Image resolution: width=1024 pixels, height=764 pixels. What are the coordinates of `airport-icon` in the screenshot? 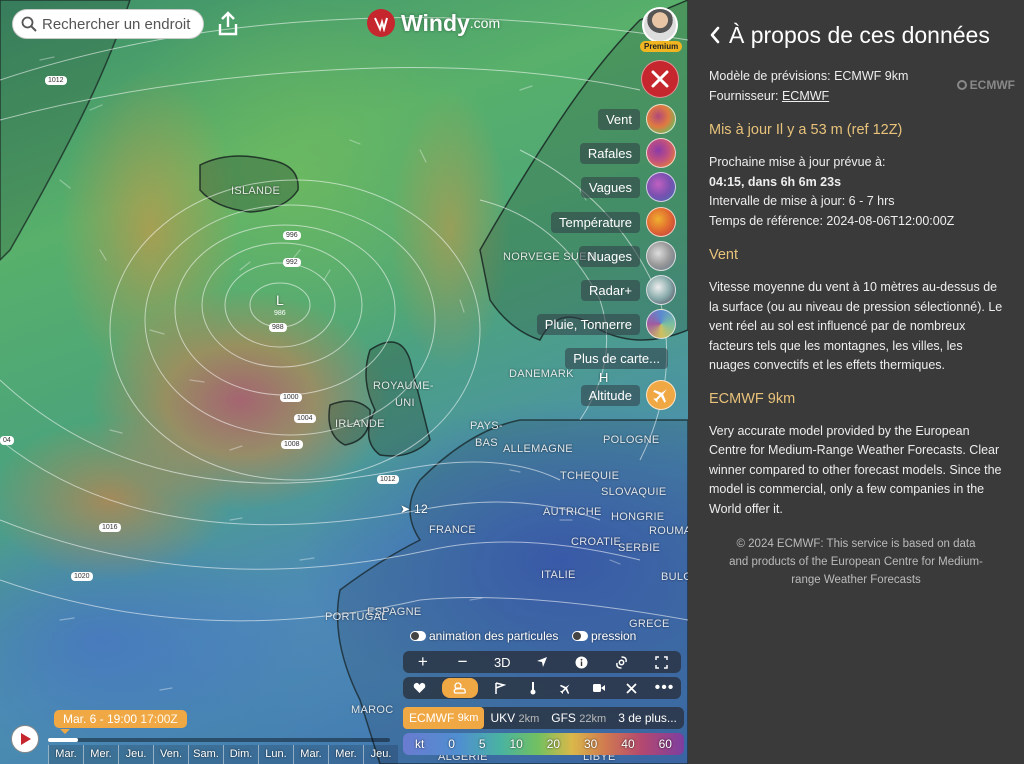 It's located at (566, 688).